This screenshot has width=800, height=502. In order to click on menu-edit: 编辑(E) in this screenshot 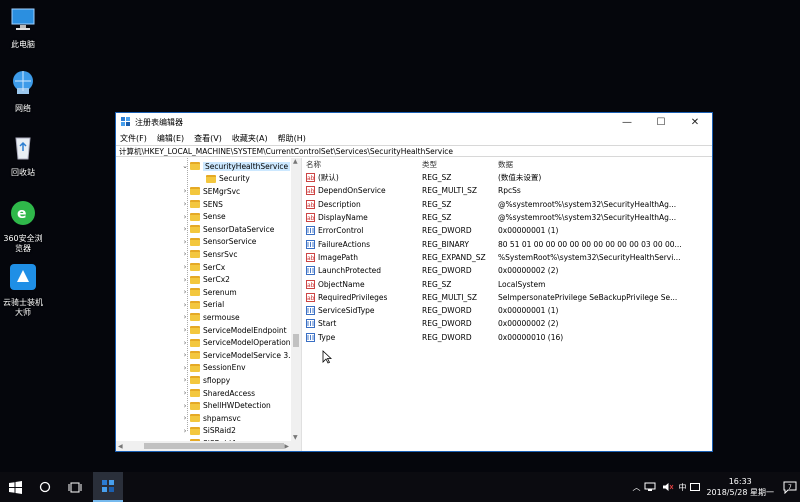, I will do `click(170, 138)`.